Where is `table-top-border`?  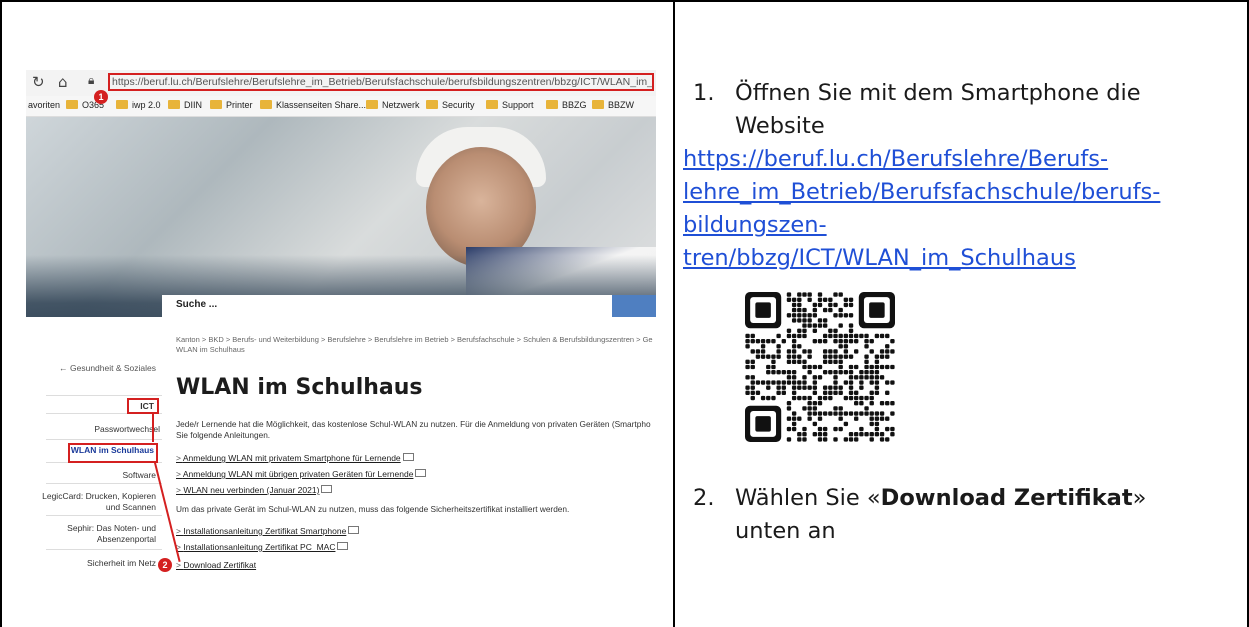 table-top-border is located at coordinates (624, 1).